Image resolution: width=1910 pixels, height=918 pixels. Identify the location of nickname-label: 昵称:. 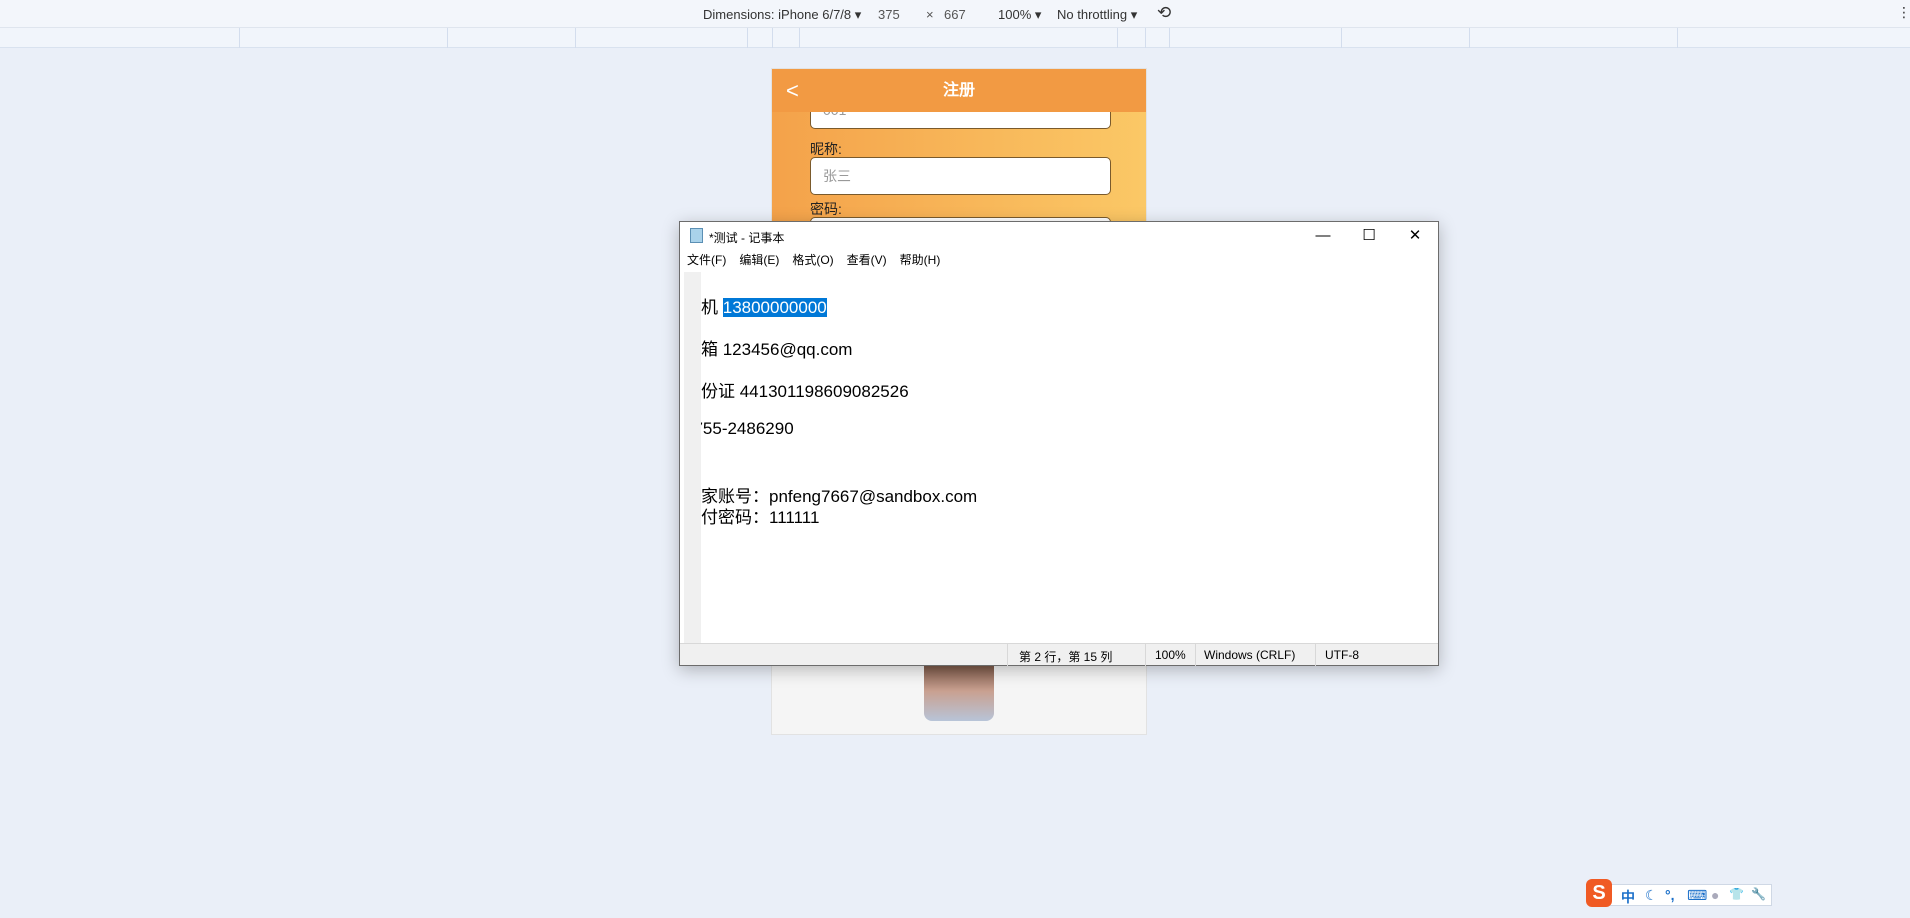
(826, 149).